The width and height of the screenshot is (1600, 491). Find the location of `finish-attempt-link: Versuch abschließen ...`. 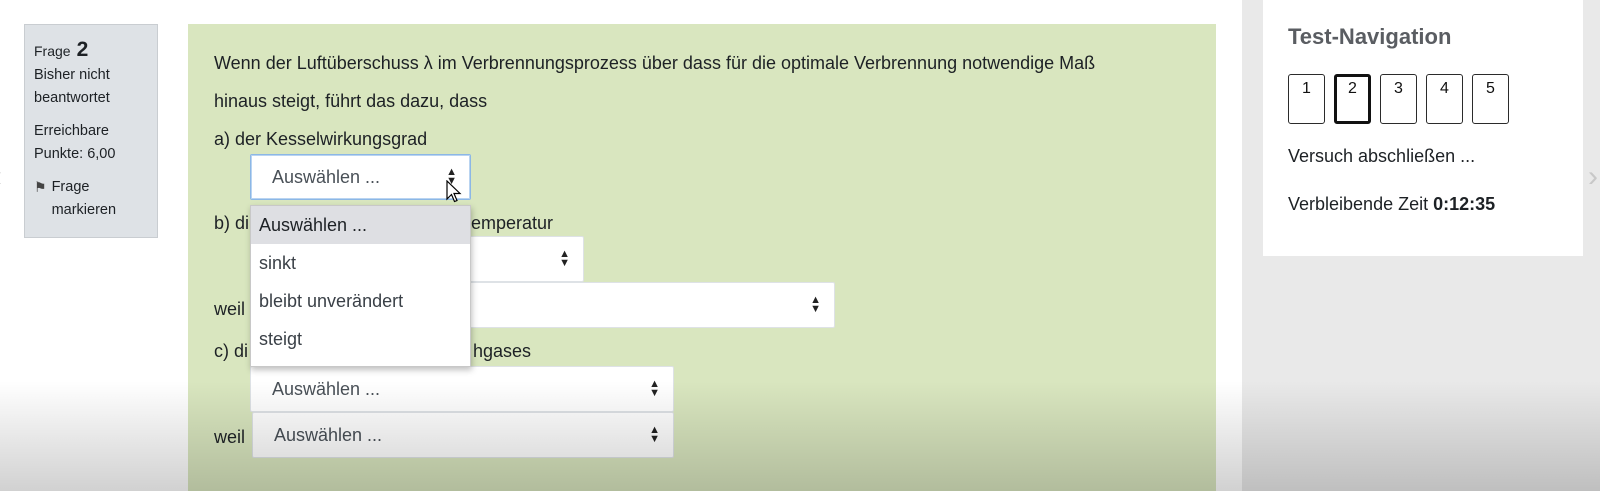

finish-attempt-link: Versuch abschließen ... is located at coordinates (1381, 156).